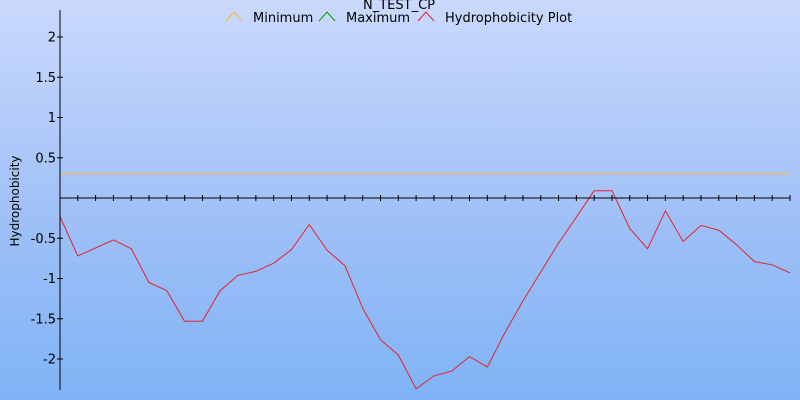 Image resolution: width=800 pixels, height=400 pixels. I want to click on legend-item-maximum: Maximum, so click(364, 18).